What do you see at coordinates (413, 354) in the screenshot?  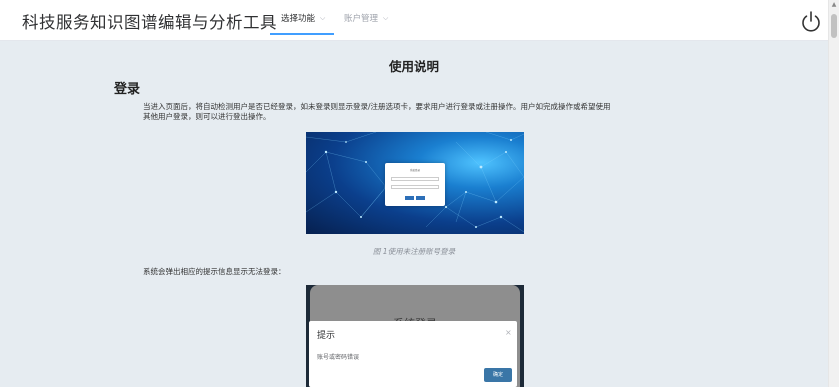 I see `error-dialog: 提示 × 账号或密码错误 确定` at bounding box center [413, 354].